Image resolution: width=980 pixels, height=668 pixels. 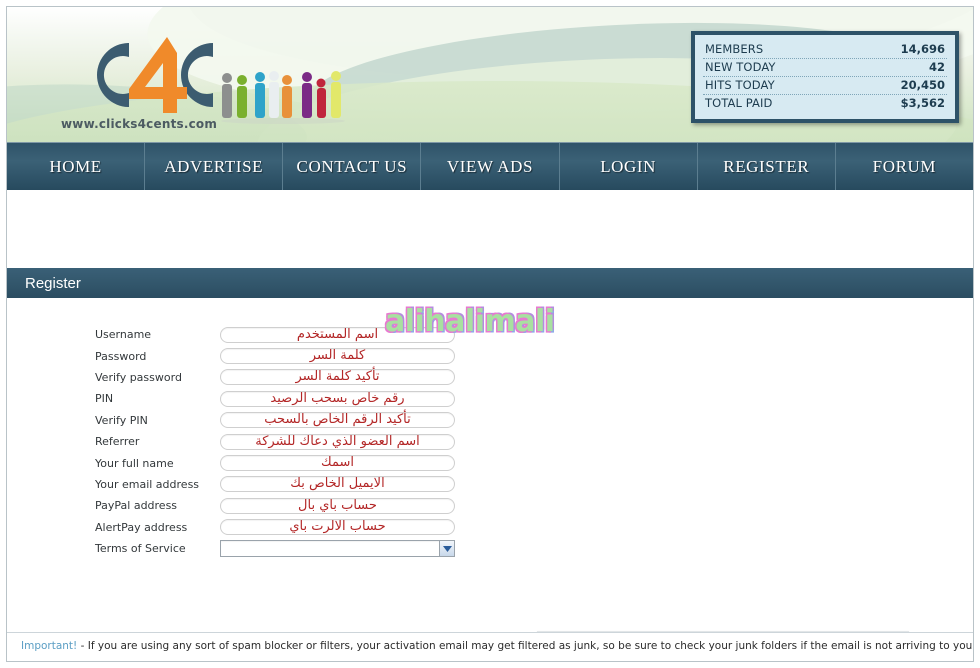 I want to click on field-wrapper, so click(x=337, y=549).